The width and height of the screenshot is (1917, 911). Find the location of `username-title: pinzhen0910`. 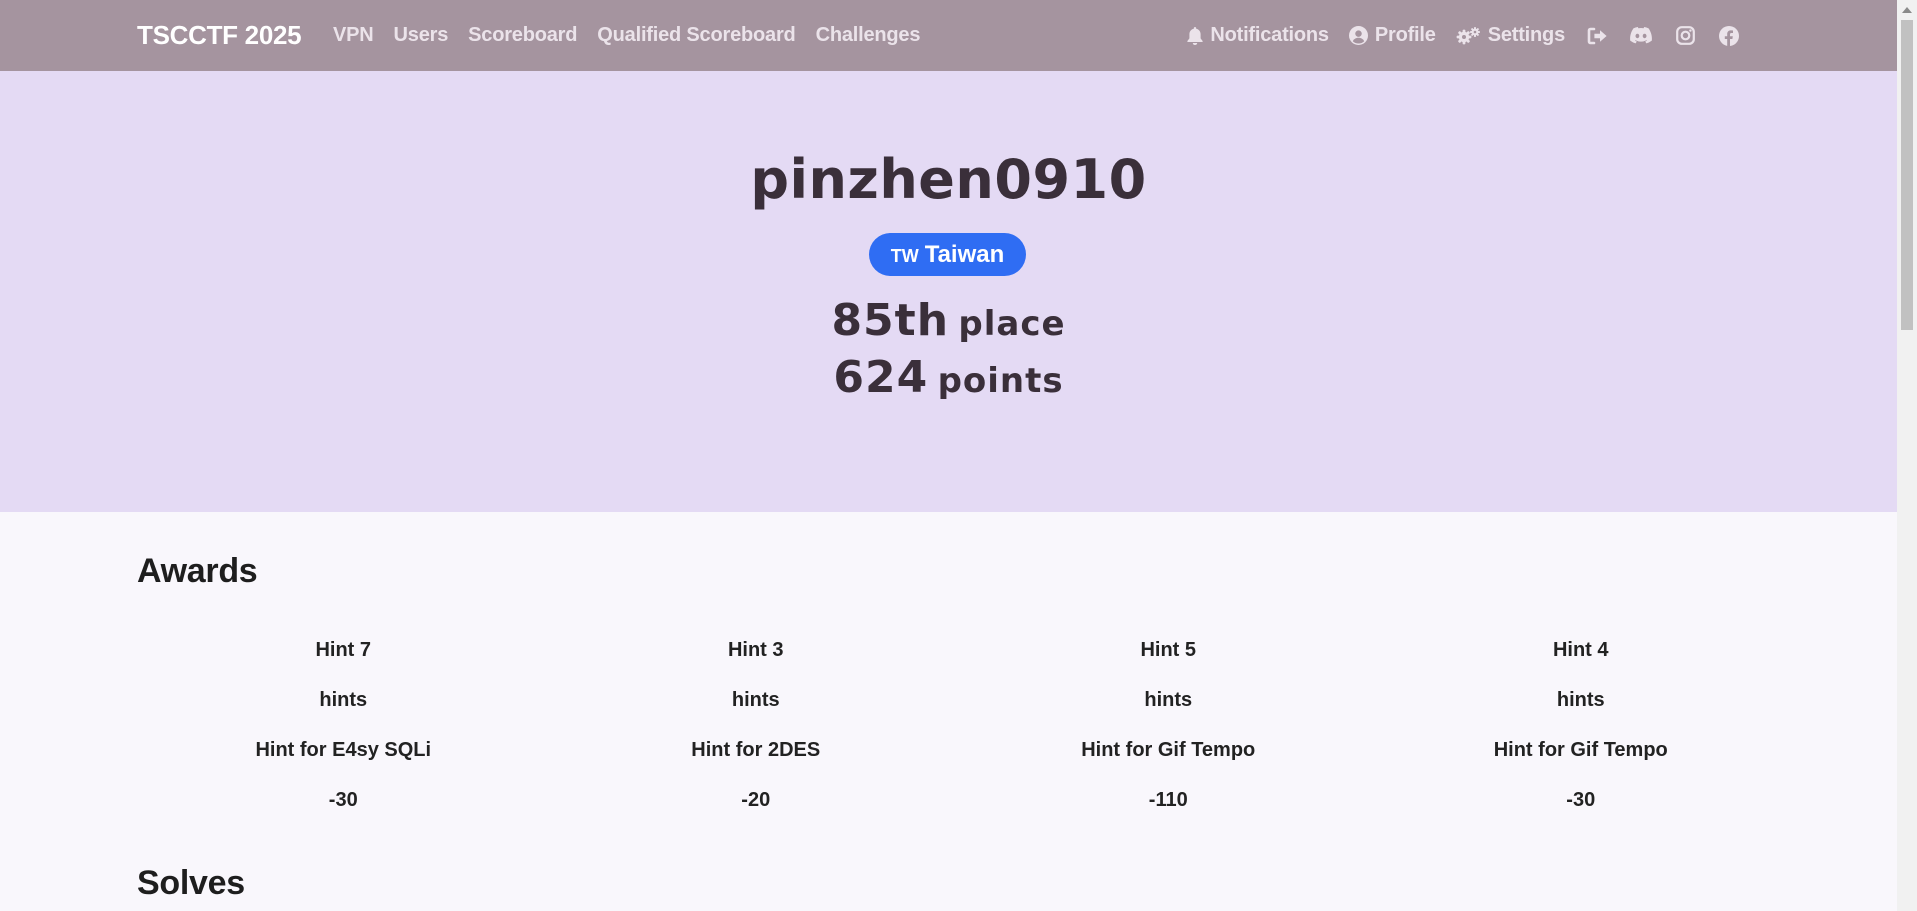

username-title: pinzhen0910 is located at coordinates (948, 179).